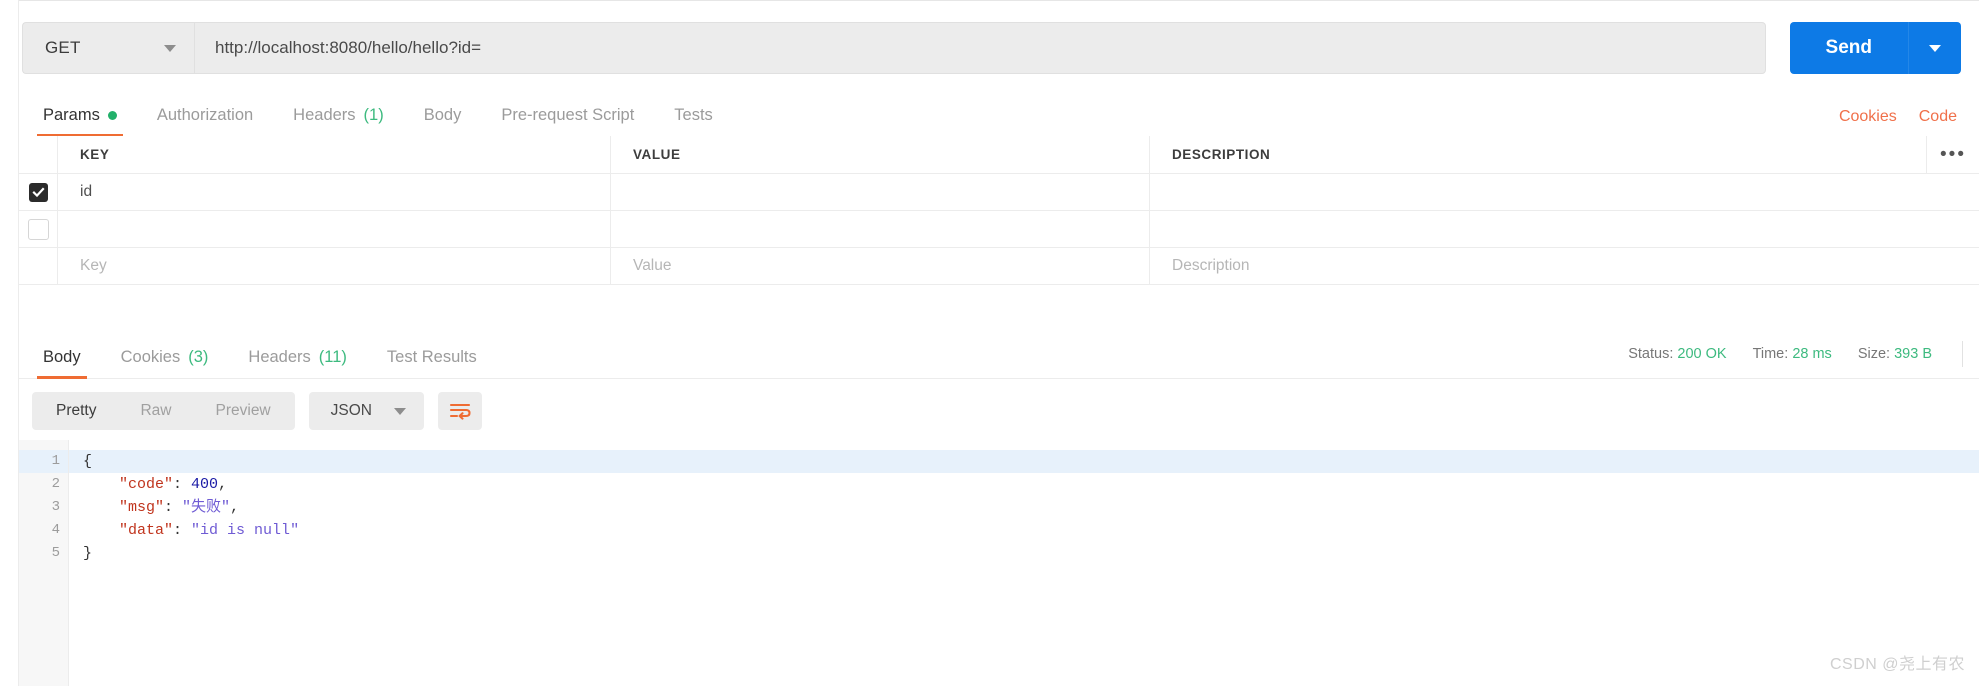 The width and height of the screenshot is (1979, 686). What do you see at coordinates (1868, 117) in the screenshot?
I see `cookies-link: Cookies` at bounding box center [1868, 117].